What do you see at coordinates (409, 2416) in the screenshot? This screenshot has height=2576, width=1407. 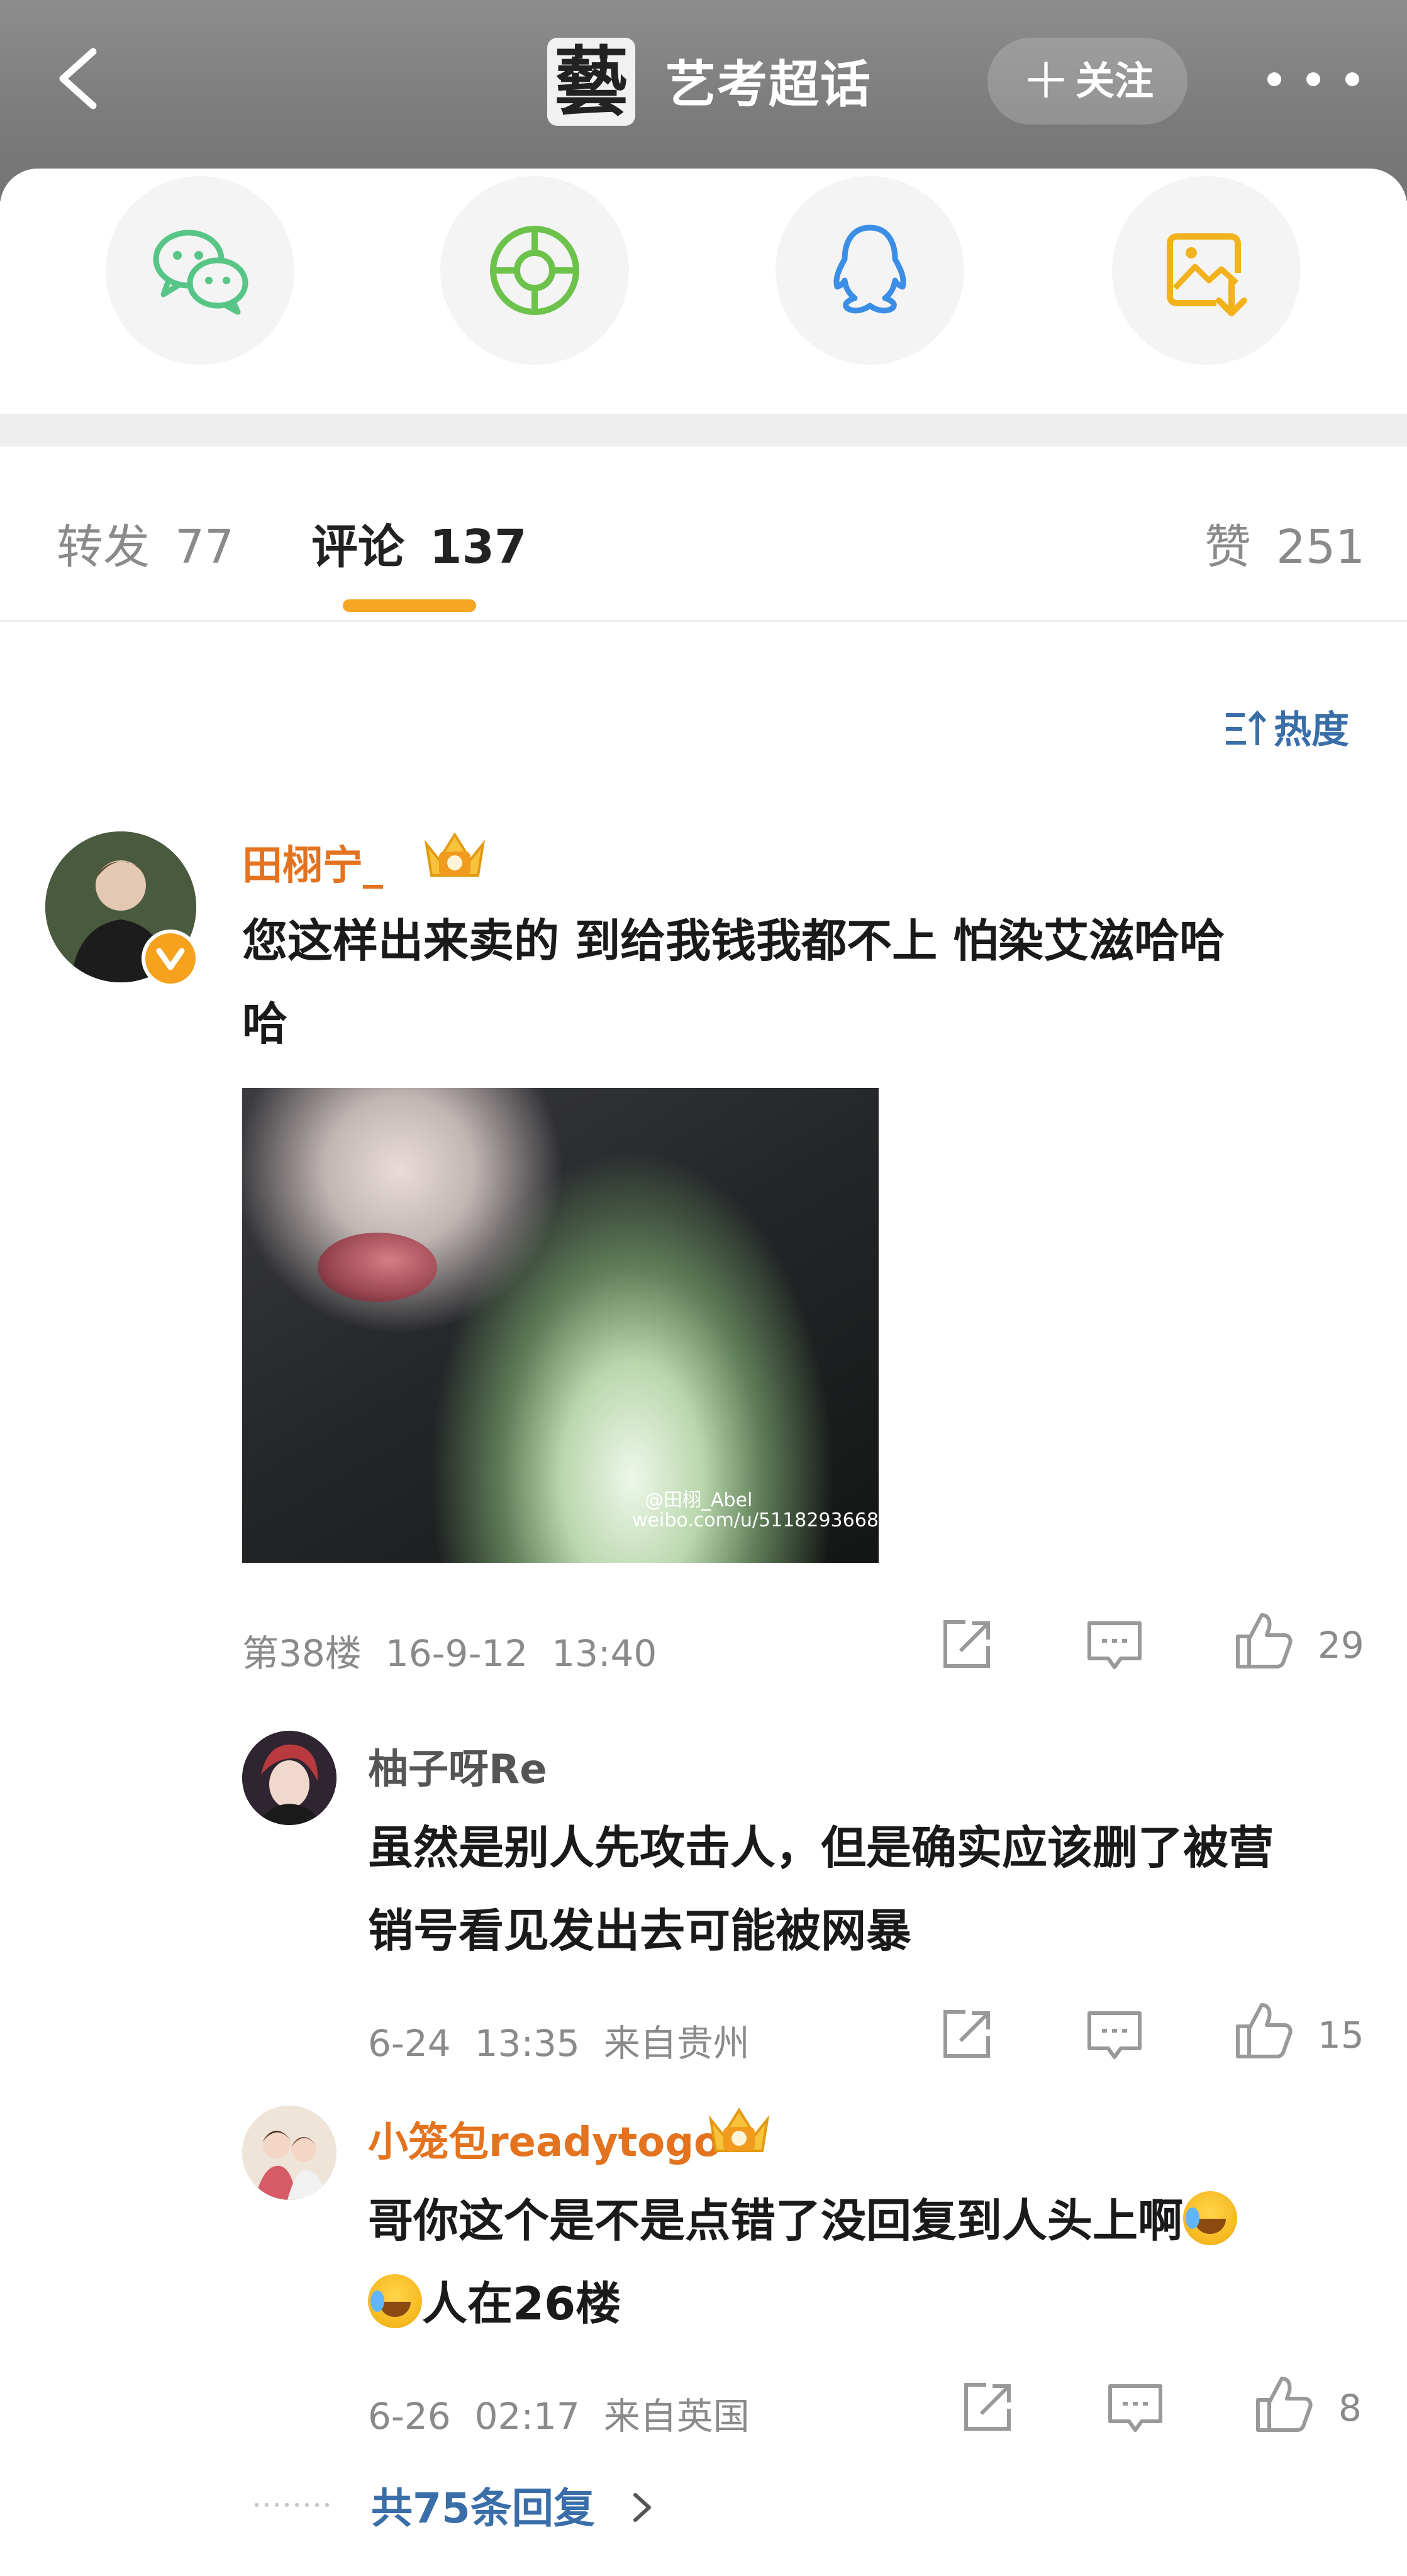 I see `reply-date: 6-26` at bounding box center [409, 2416].